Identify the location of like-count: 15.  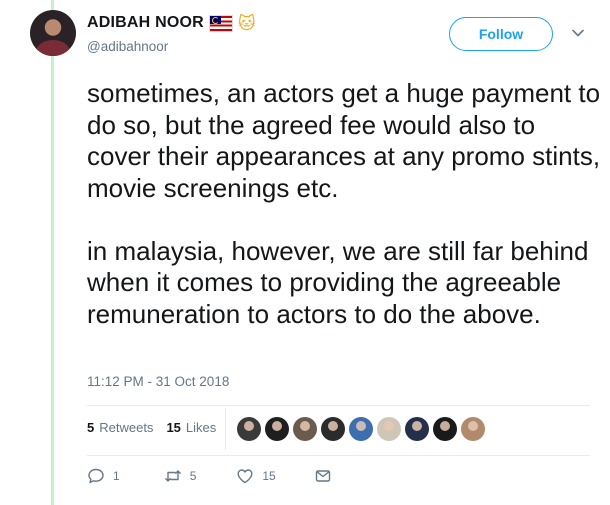
(269, 476).